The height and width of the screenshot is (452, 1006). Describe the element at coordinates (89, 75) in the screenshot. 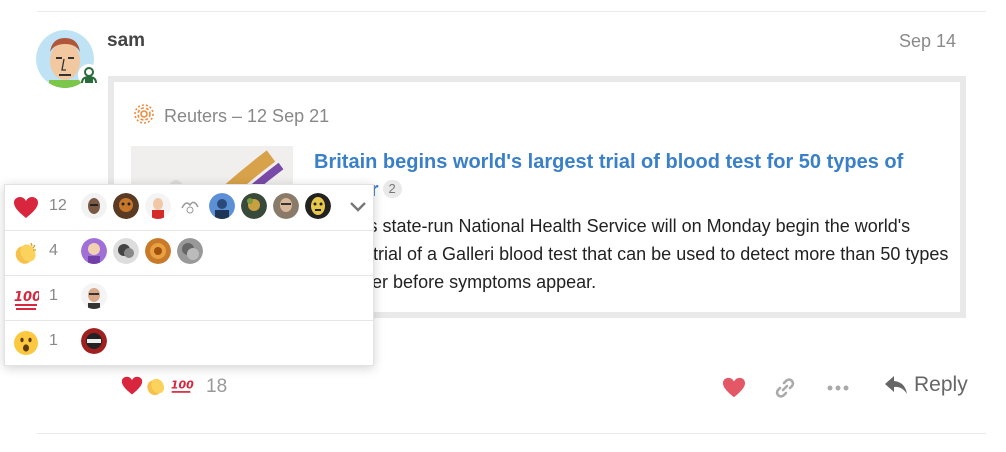

I see `moderator-flair-icon` at that location.